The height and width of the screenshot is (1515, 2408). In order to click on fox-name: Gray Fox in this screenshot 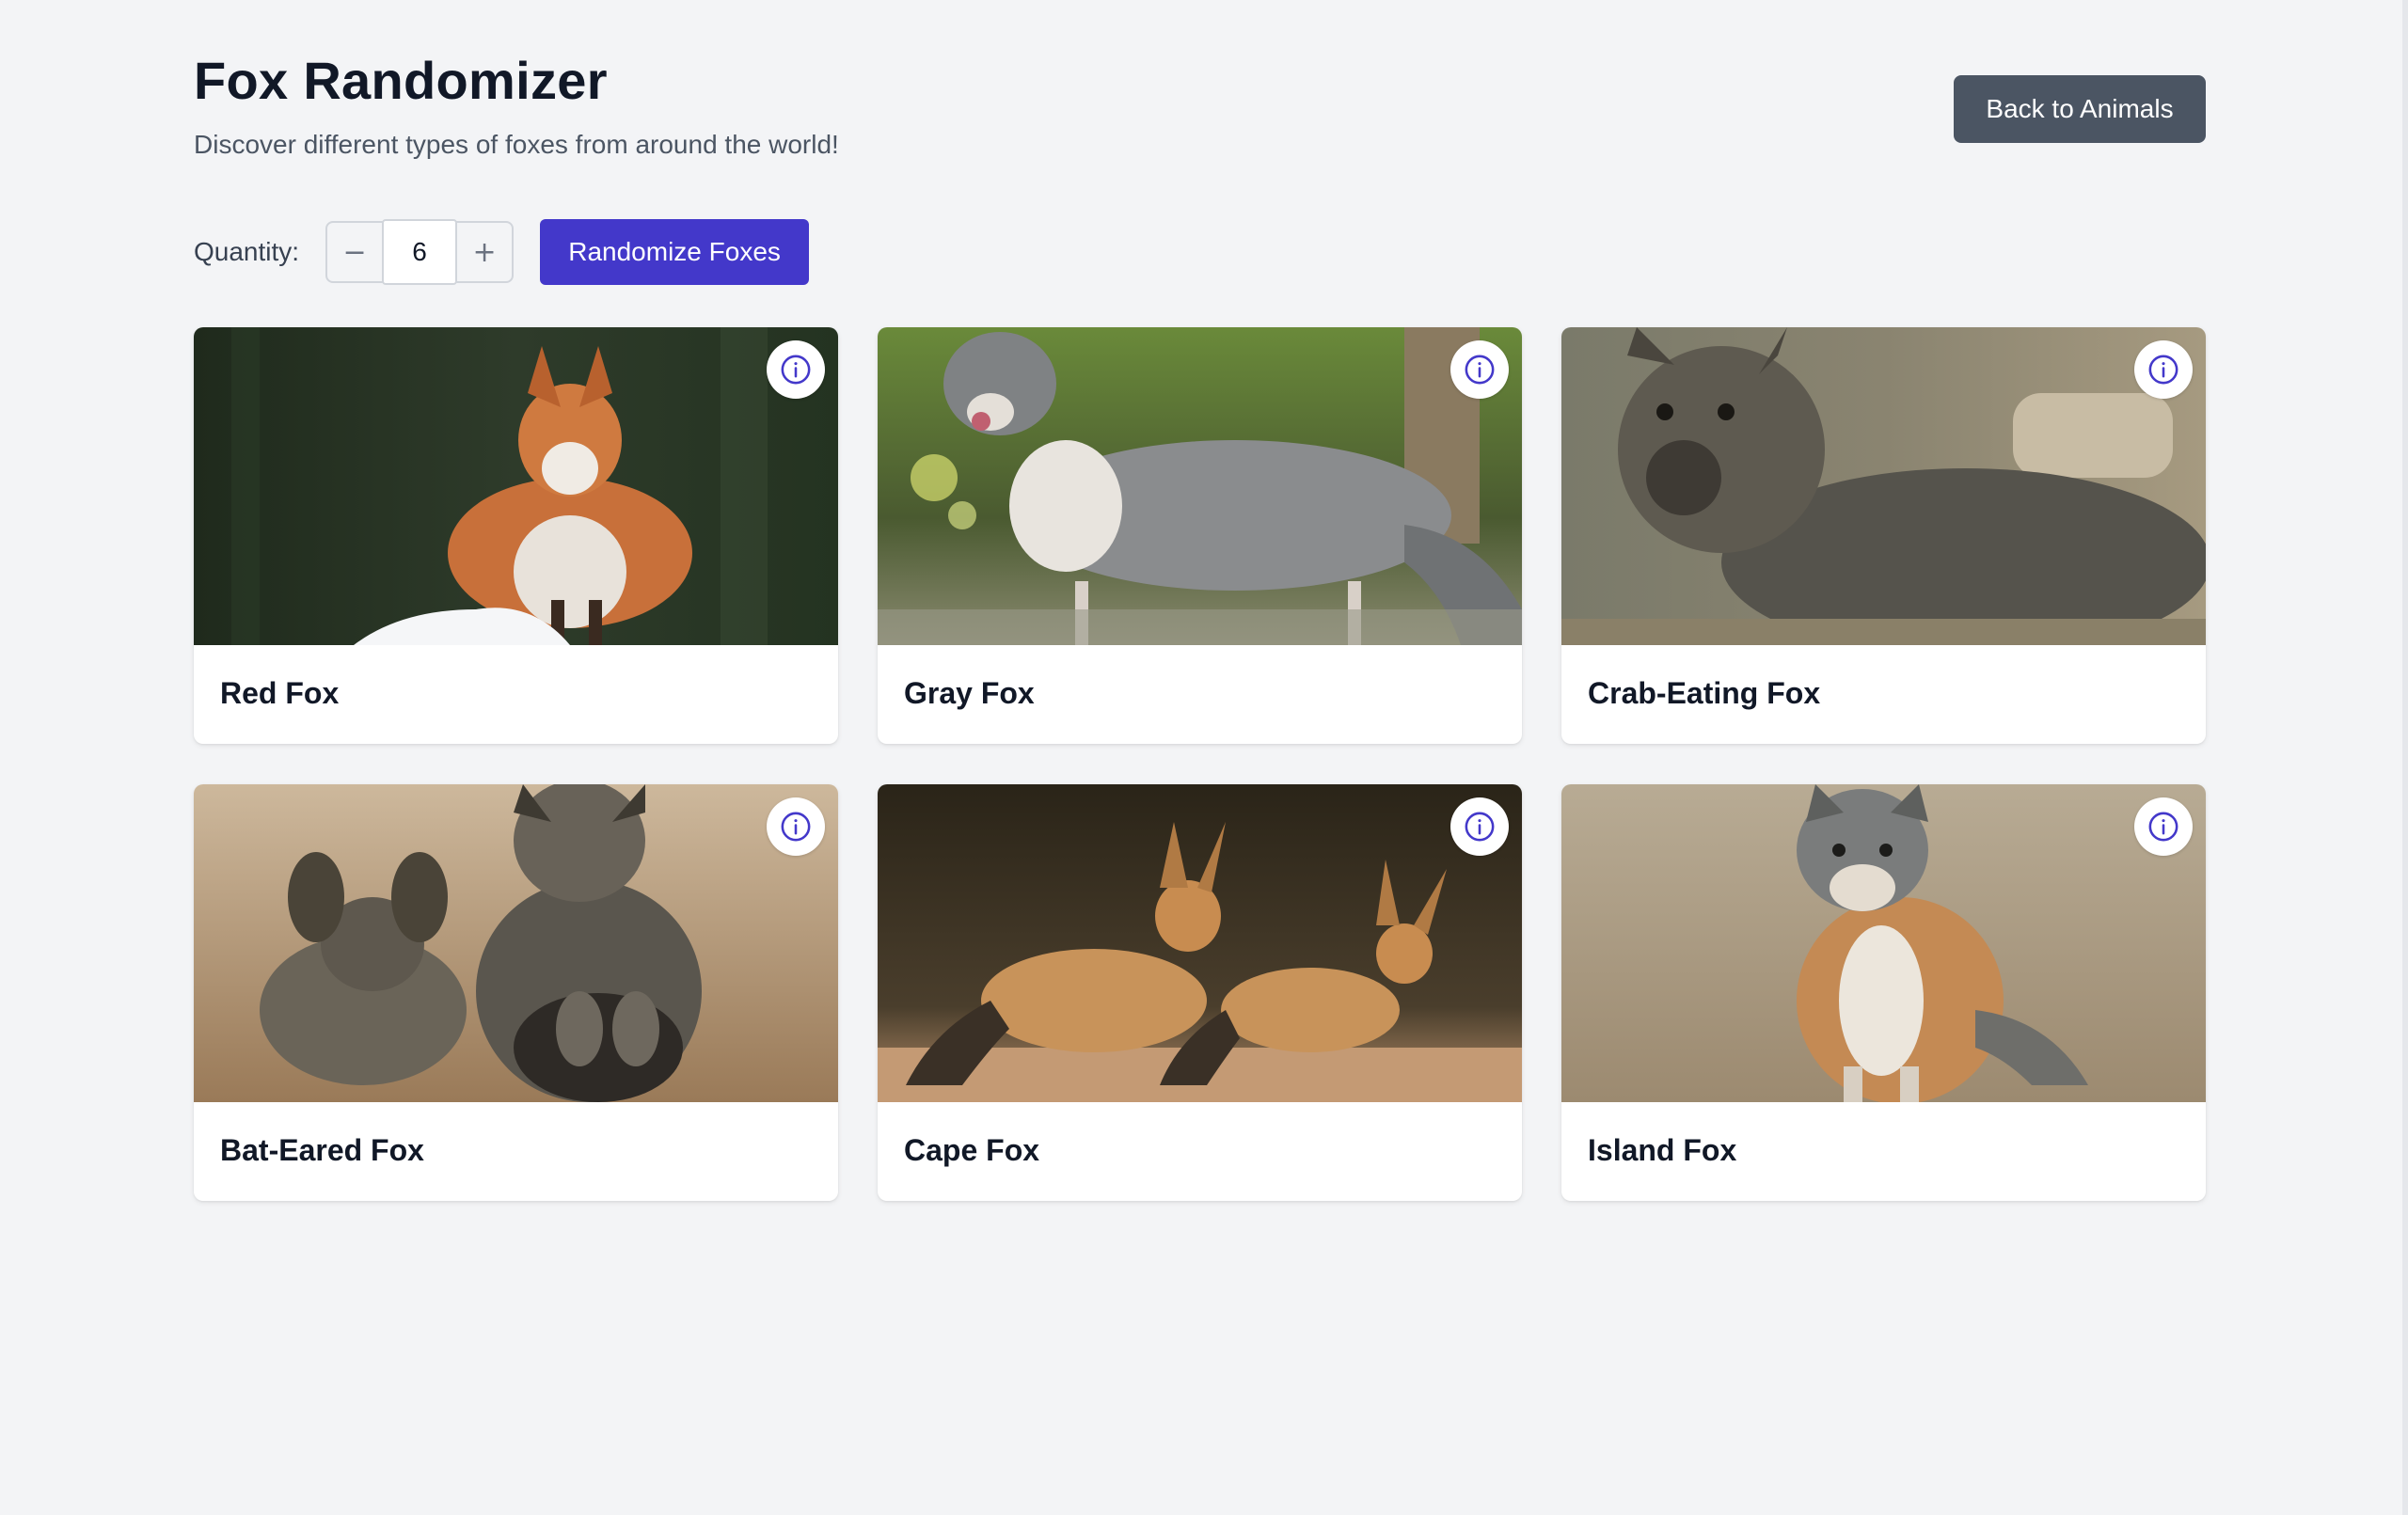, I will do `click(970, 693)`.